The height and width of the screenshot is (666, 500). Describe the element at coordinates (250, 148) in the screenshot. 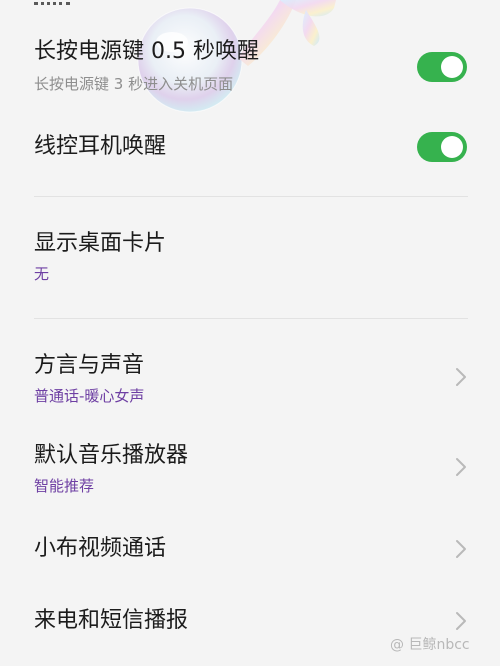

I see `setting-wired-headset: 线控耳机唤醒` at that location.